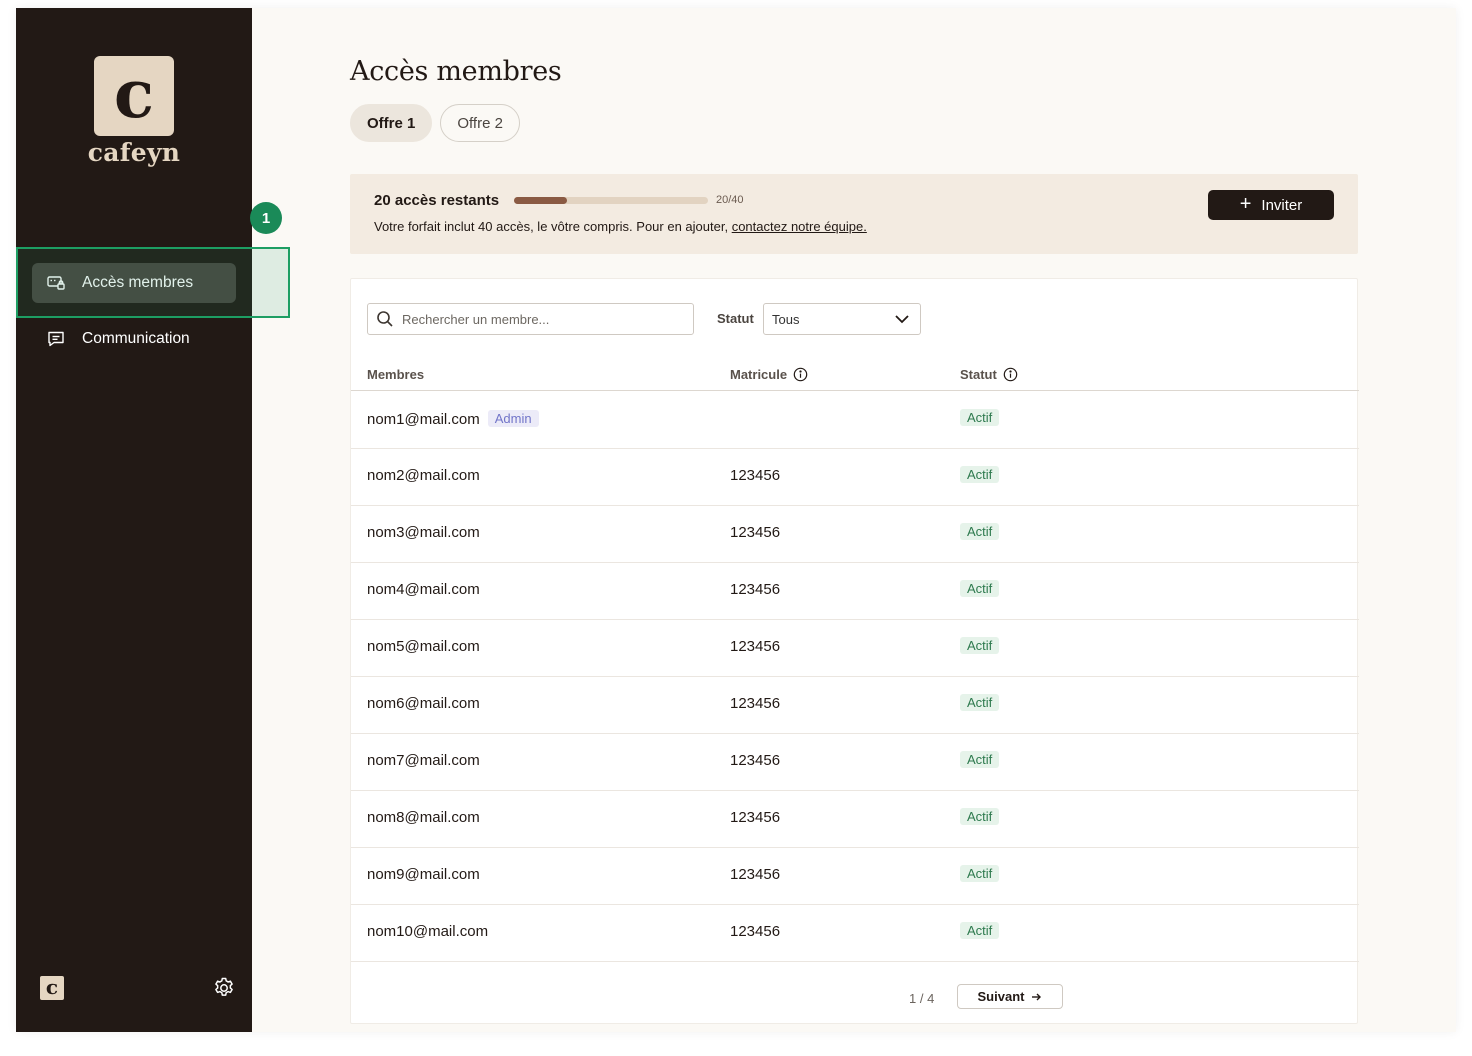 The width and height of the screenshot is (1472, 1056). I want to click on contact-team-link: contactez notre équipe., so click(799, 226).